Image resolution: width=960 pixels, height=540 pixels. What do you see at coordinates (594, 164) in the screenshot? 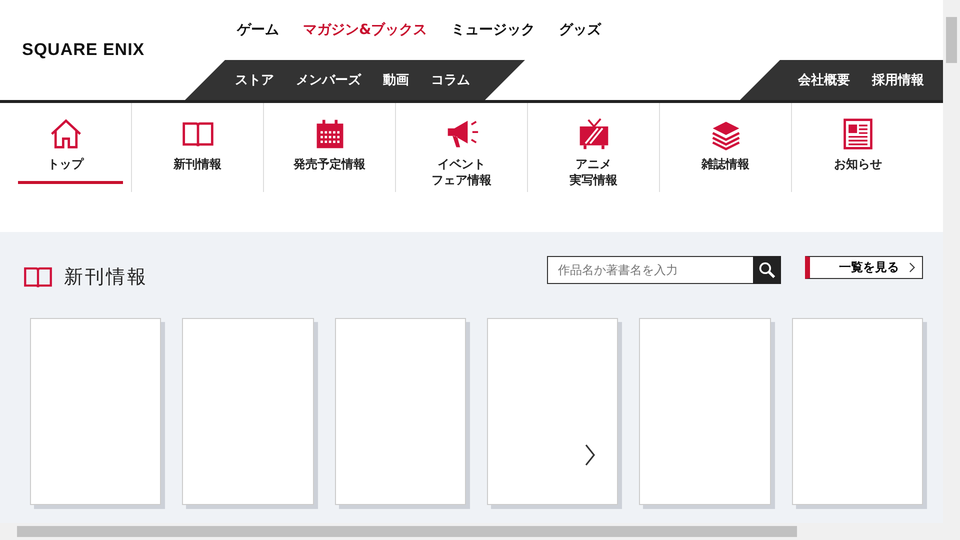
I see `category-label: アニメ` at bounding box center [594, 164].